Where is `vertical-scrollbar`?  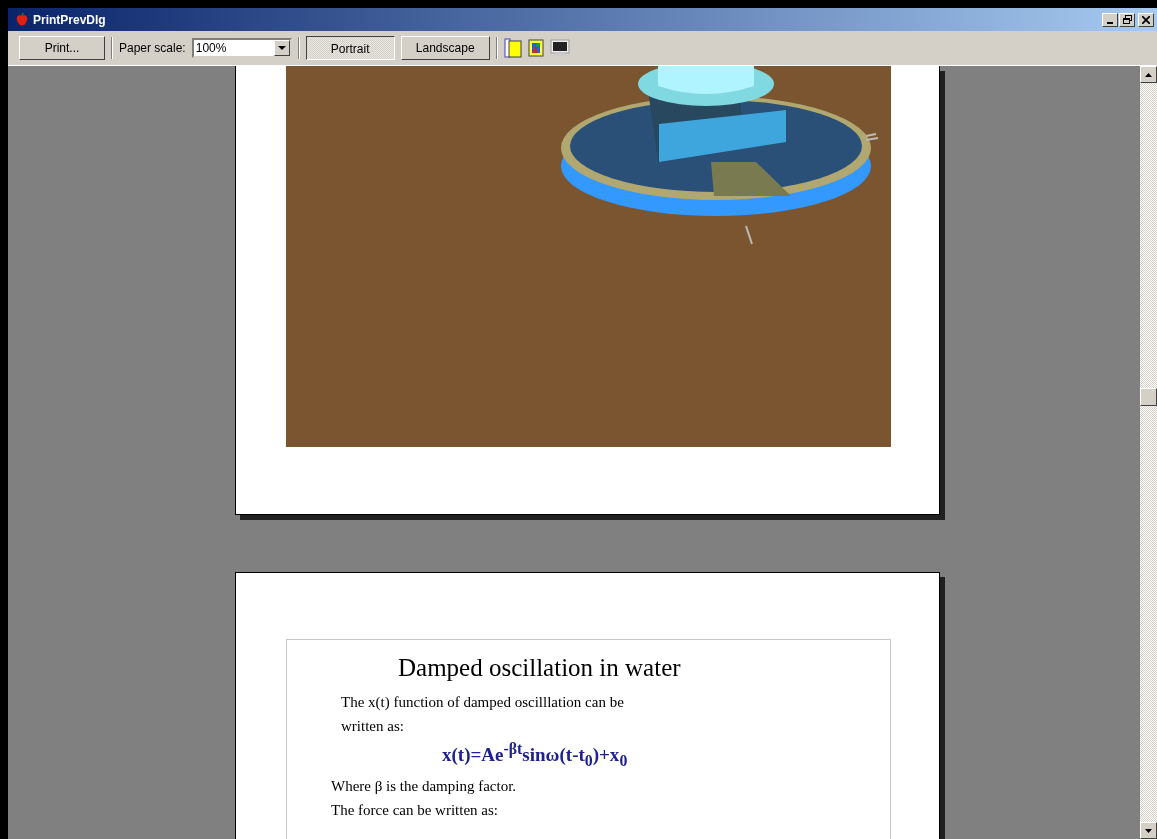 vertical-scrollbar is located at coordinates (1148, 452).